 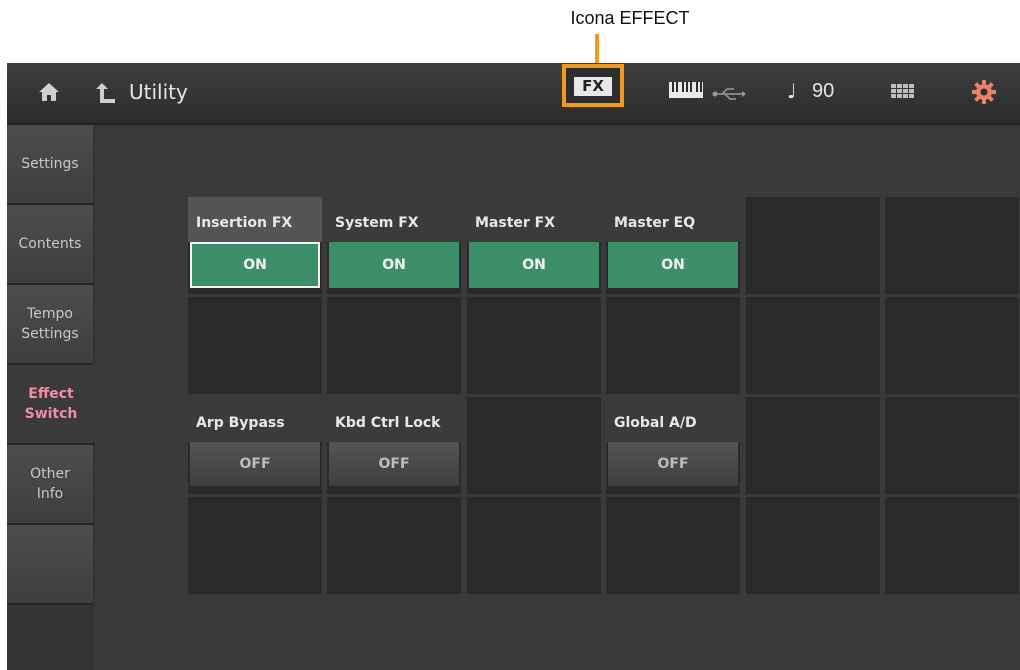 What do you see at coordinates (903, 95) in the screenshot?
I see `grid-icon` at bounding box center [903, 95].